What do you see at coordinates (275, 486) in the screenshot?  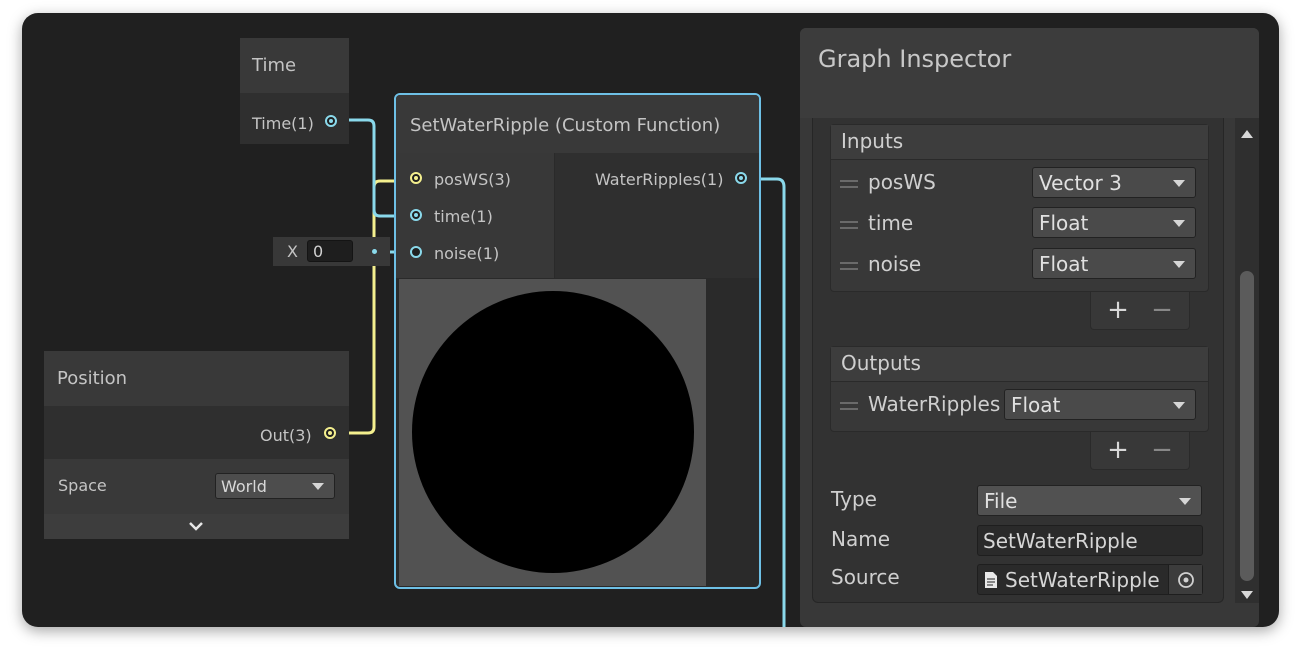 I see `space-dropdown: World` at bounding box center [275, 486].